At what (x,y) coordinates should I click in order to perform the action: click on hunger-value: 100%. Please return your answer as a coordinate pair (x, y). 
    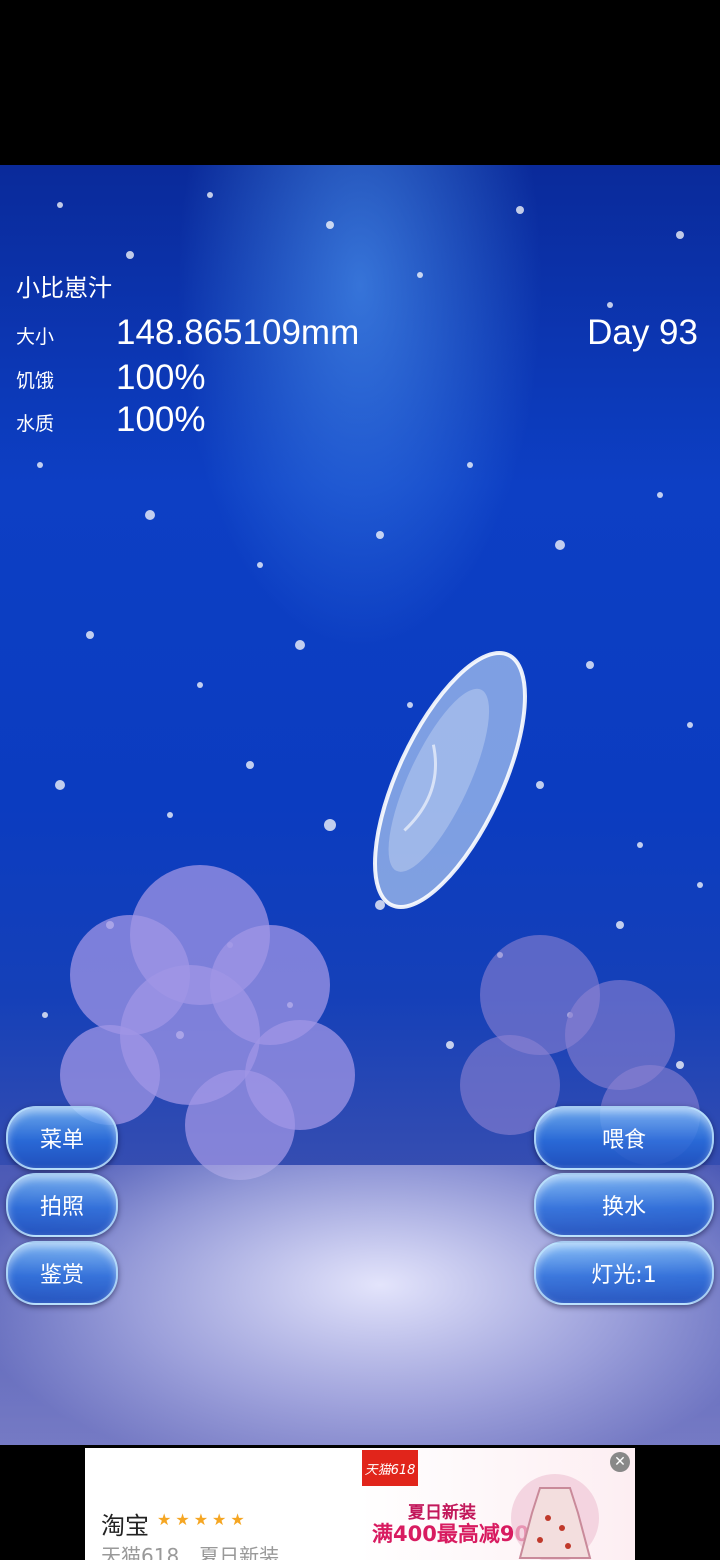
    Looking at the image, I should click on (161, 377).